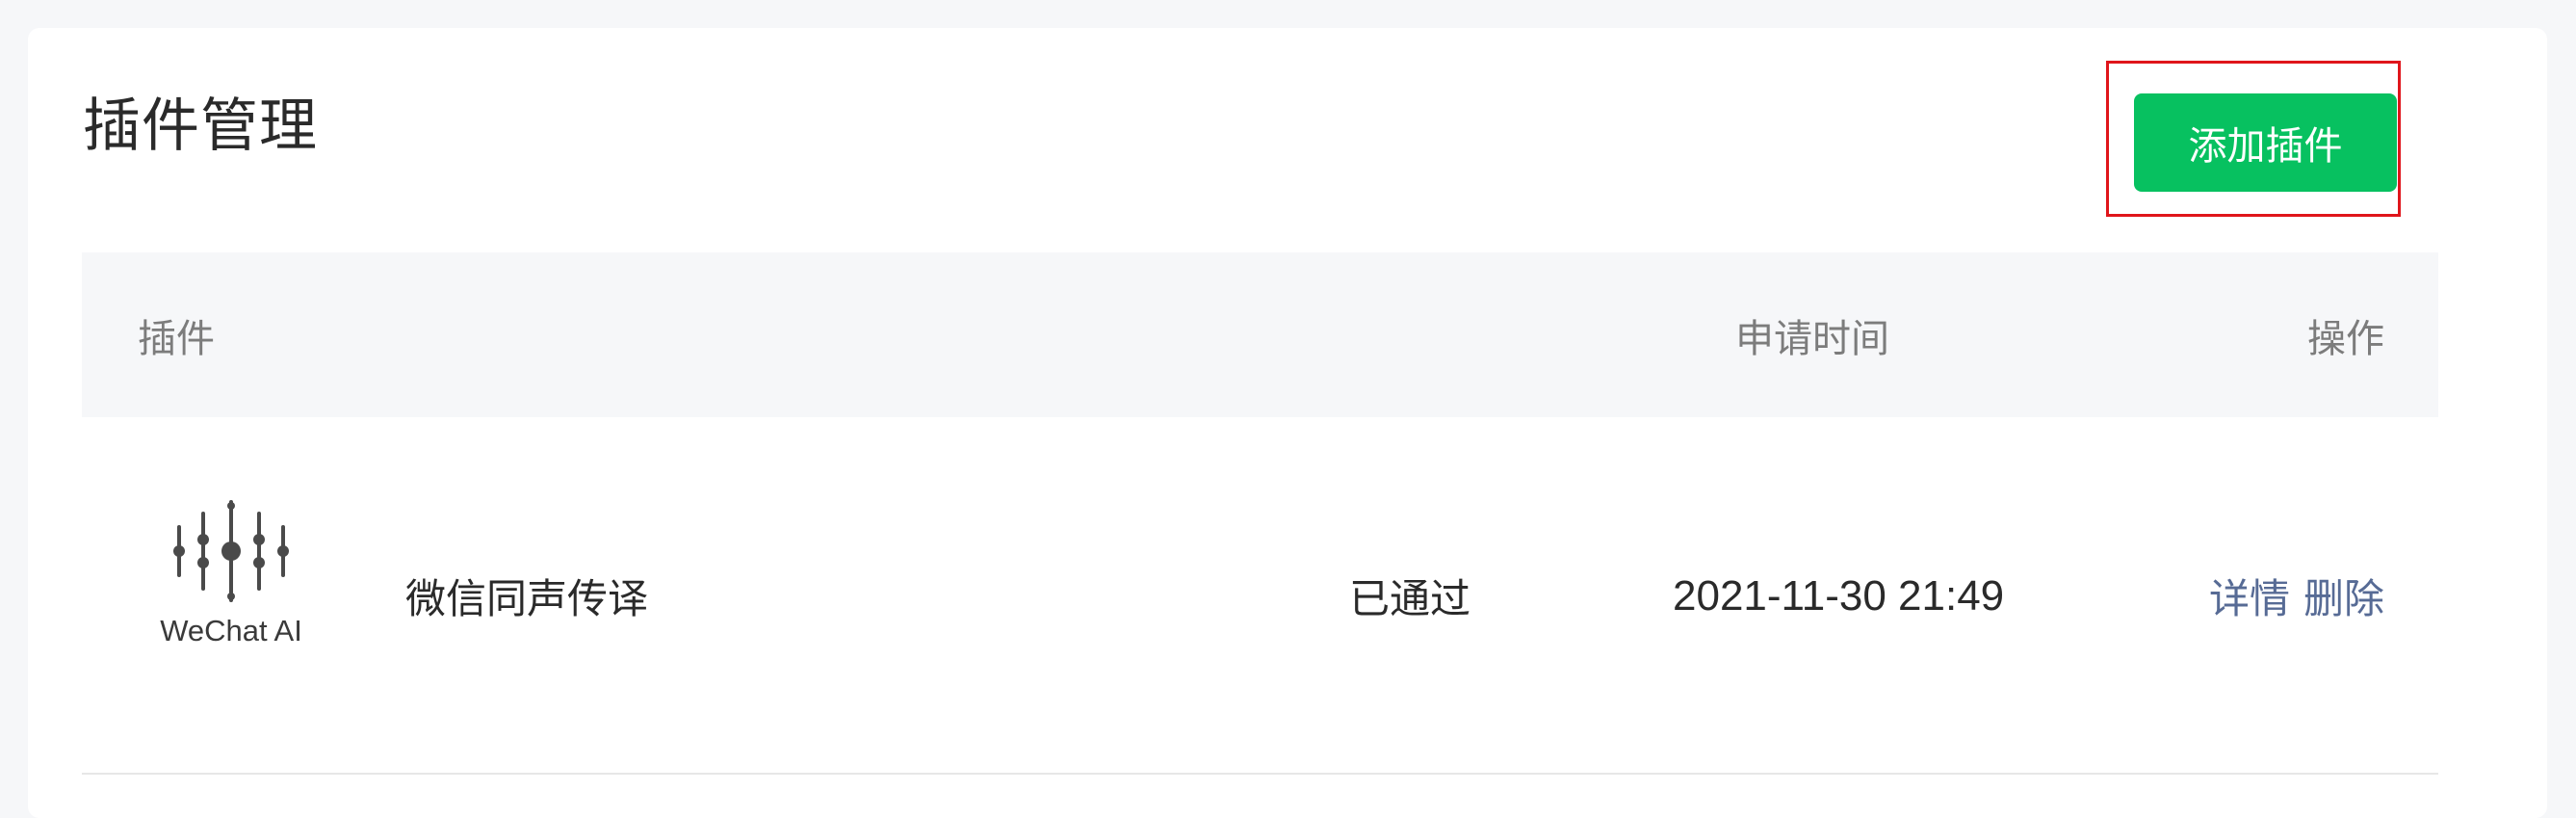  Describe the element at coordinates (176, 338) in the screenshot. I see `column-header-plugin: 插件` at that location.